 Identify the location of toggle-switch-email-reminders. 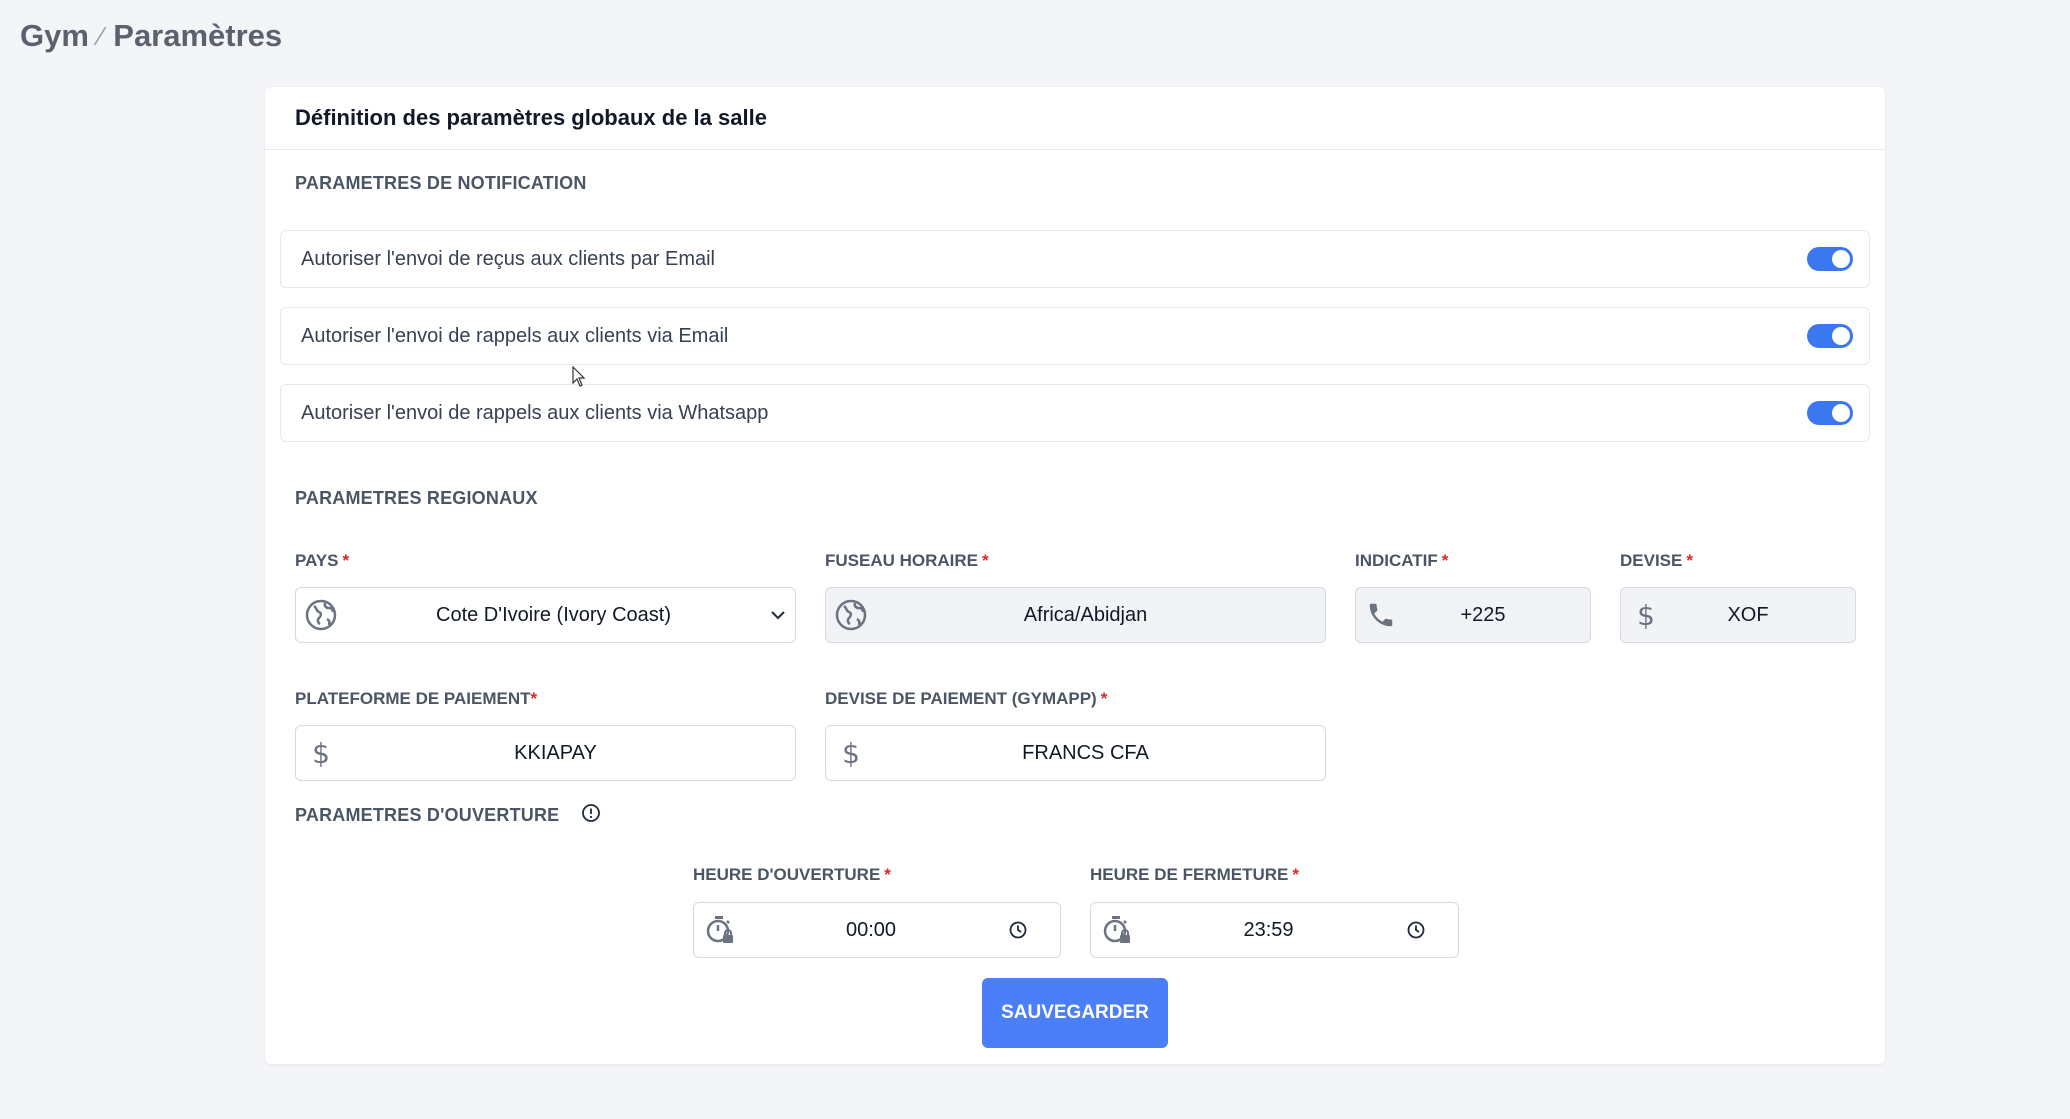
(1830, 336).